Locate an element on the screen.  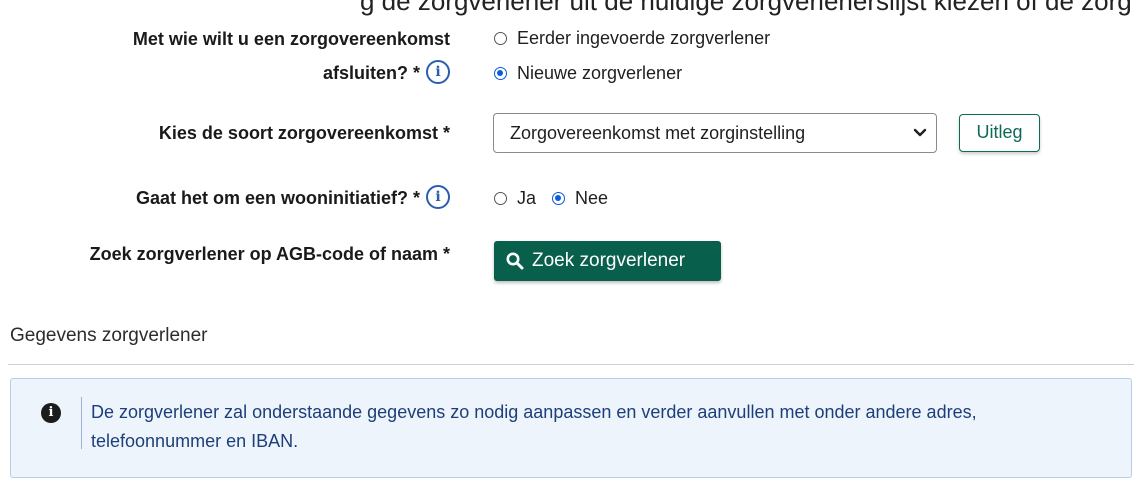
radio-label: Eerder ingevoerde zorgverlener is located at coordinates (644, 38).